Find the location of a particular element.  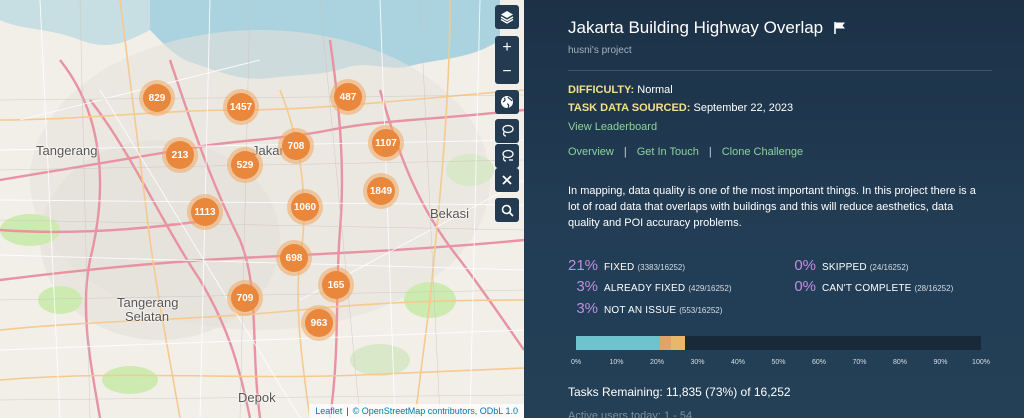

cluster-count: 1107 is located at coordinates (386, 143).